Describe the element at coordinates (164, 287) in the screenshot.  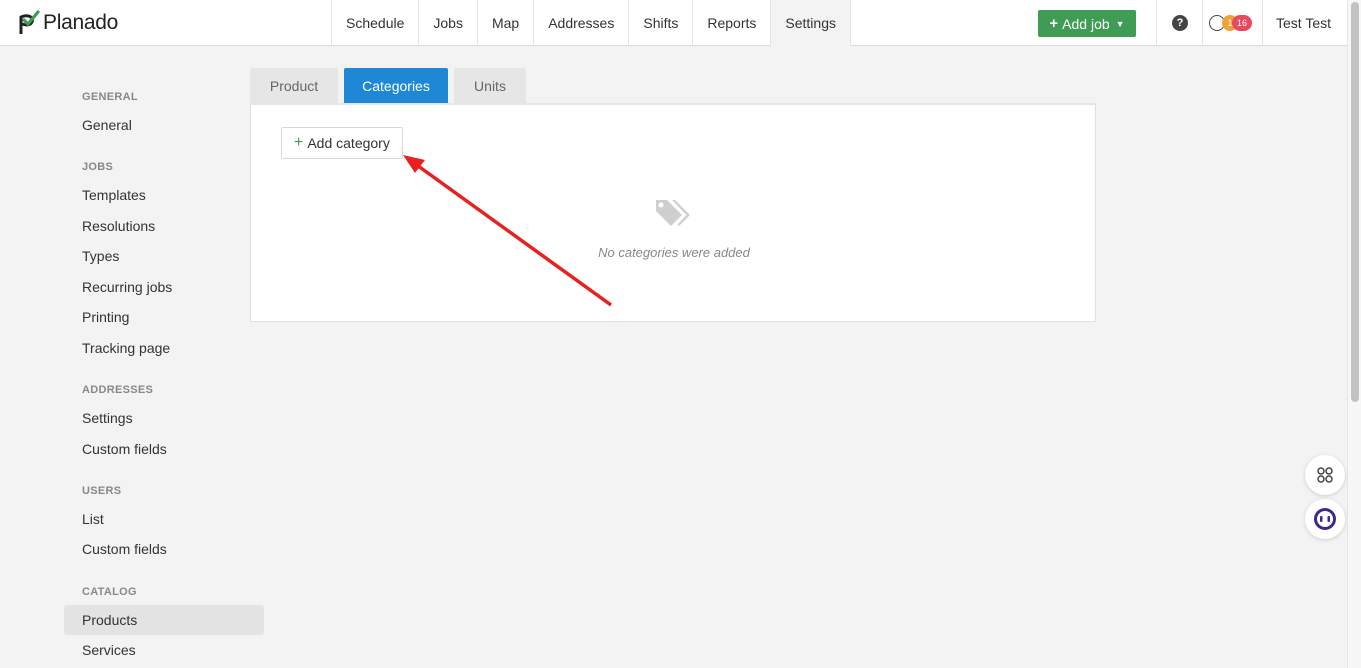
I see `sidebar-item-recurring-jobs: Recurring jobs` at that location.